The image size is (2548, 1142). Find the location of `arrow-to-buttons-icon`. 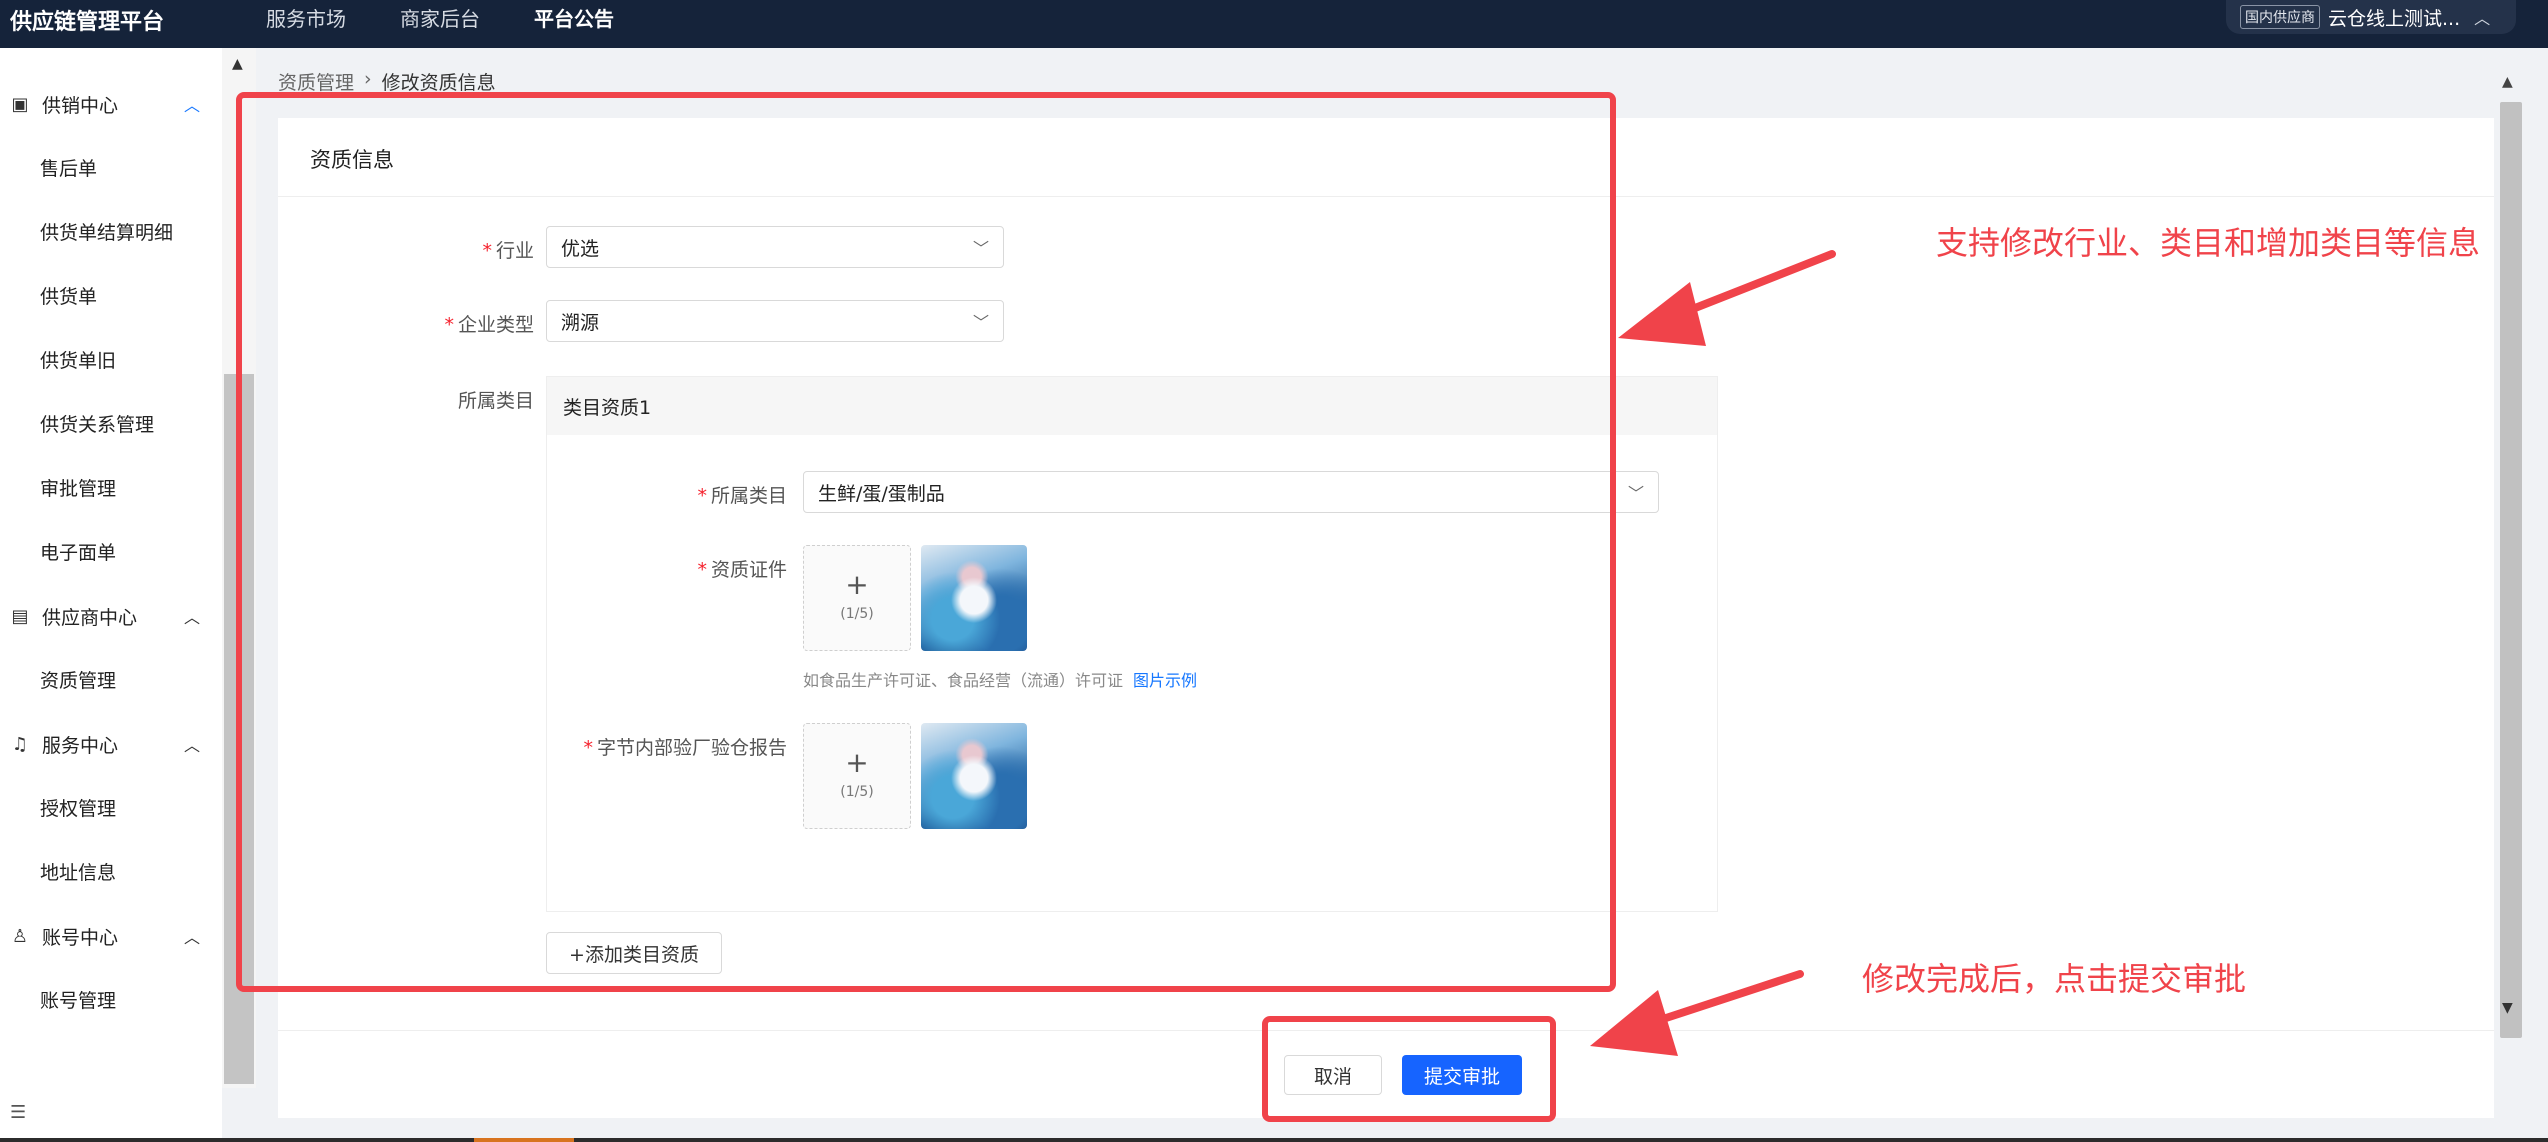

arrow-to-buttons-icon is located at coordinates (1697, 1013).